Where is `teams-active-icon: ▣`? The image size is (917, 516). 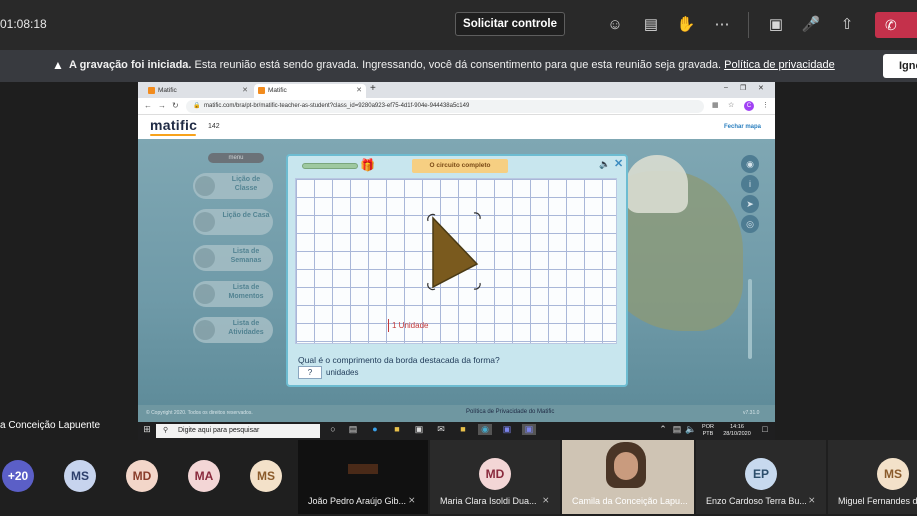
teams-active-icon: ▣ is located at coordinates (529, 429).